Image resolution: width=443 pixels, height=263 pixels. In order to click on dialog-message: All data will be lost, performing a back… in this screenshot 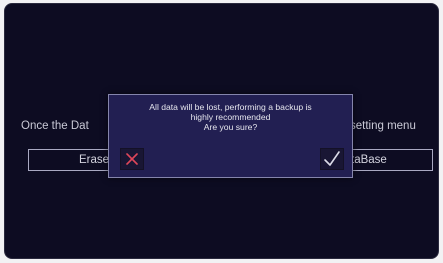, I will do `click(230, 117)`.